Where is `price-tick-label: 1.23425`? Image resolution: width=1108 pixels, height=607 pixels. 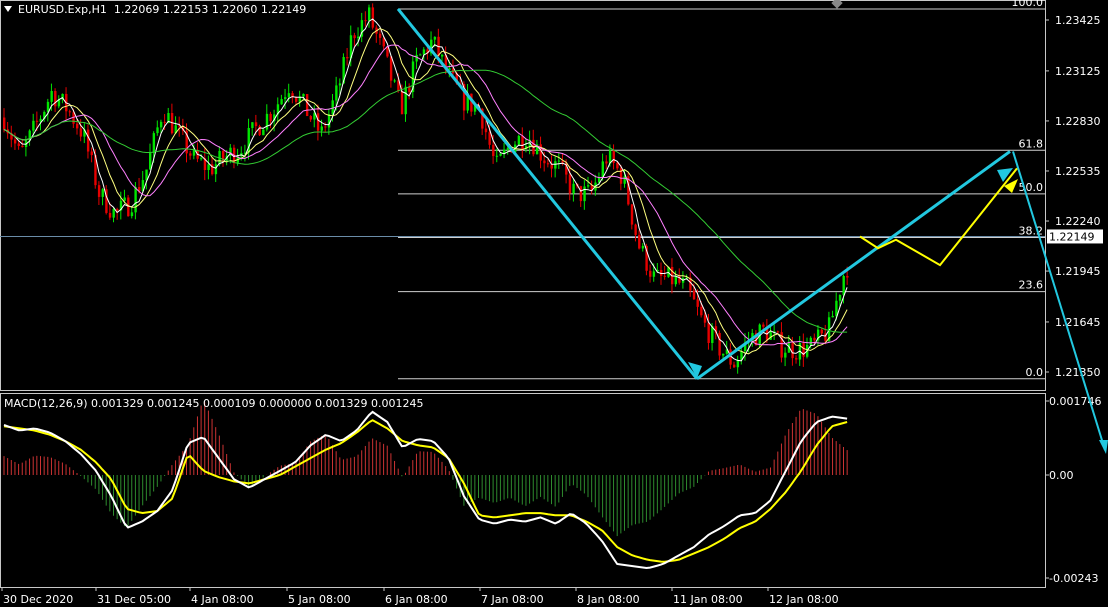 price-tick-label: 1.23425 is located at coordinates (1078, 20).